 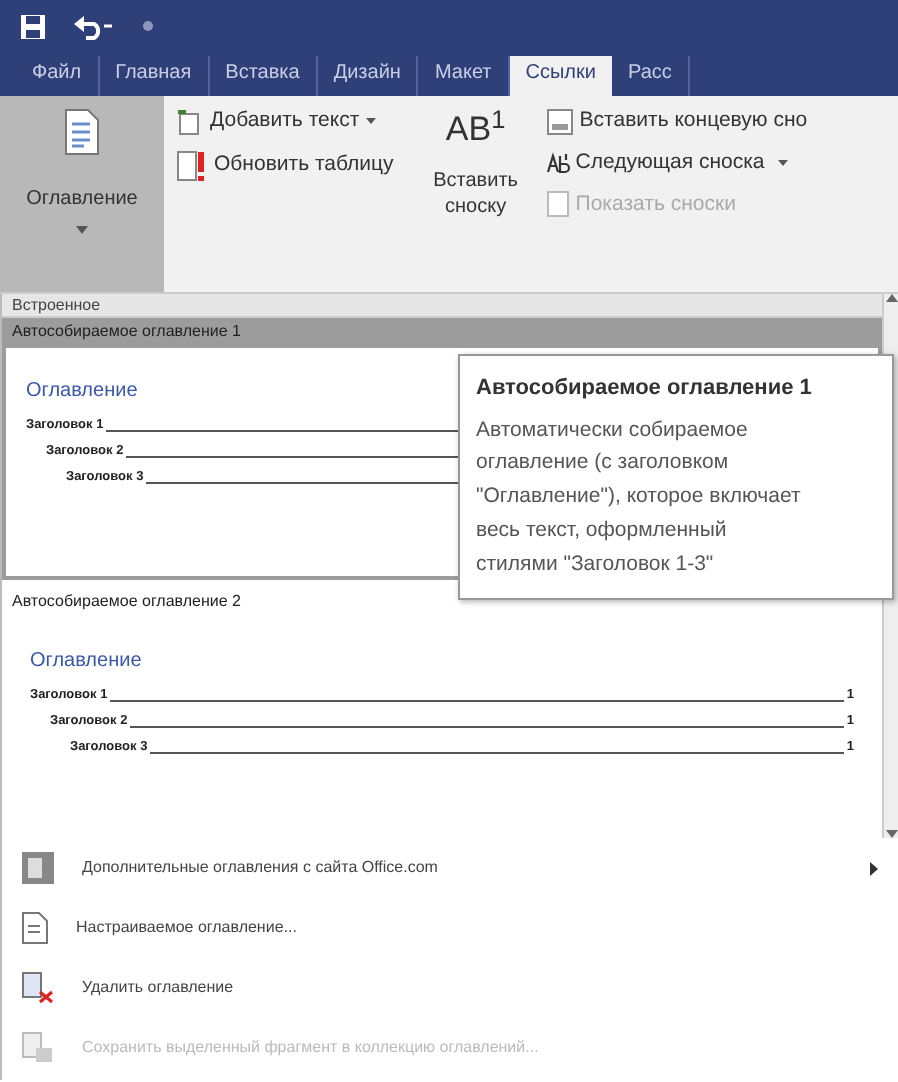 What do you see at coordinates (442, 306) in the screenshot?
I see `section-heading: Встроенное` at bounding box center [442, 306].